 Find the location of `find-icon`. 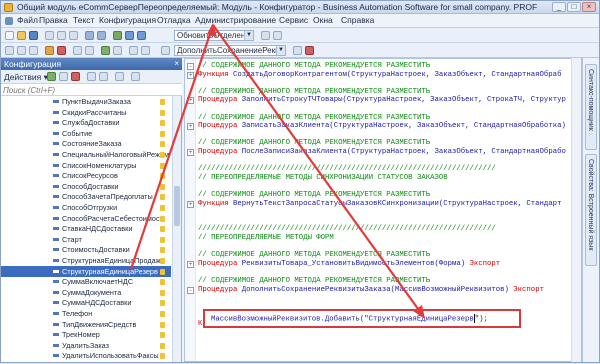

find-icon is located at coordinates (265, 35).